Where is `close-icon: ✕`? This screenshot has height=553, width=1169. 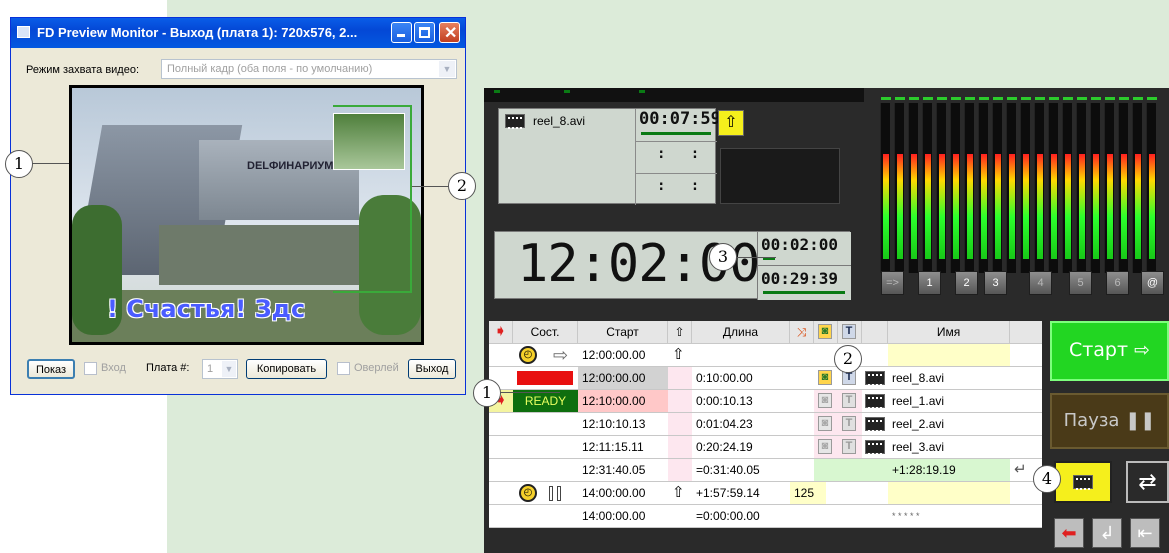
close-icon: ✕ is located at coordinates (451, 33).